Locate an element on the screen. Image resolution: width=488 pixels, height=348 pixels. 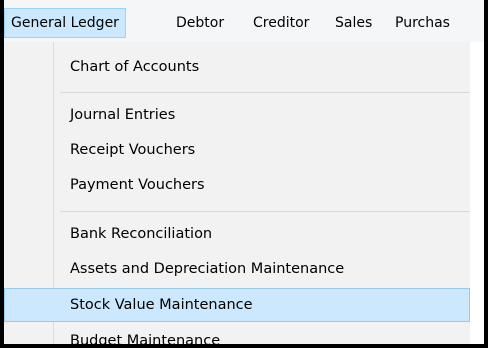
menu-item-bank-reconciliation: Bank Reconciliation is located at coordinates (237, 234).